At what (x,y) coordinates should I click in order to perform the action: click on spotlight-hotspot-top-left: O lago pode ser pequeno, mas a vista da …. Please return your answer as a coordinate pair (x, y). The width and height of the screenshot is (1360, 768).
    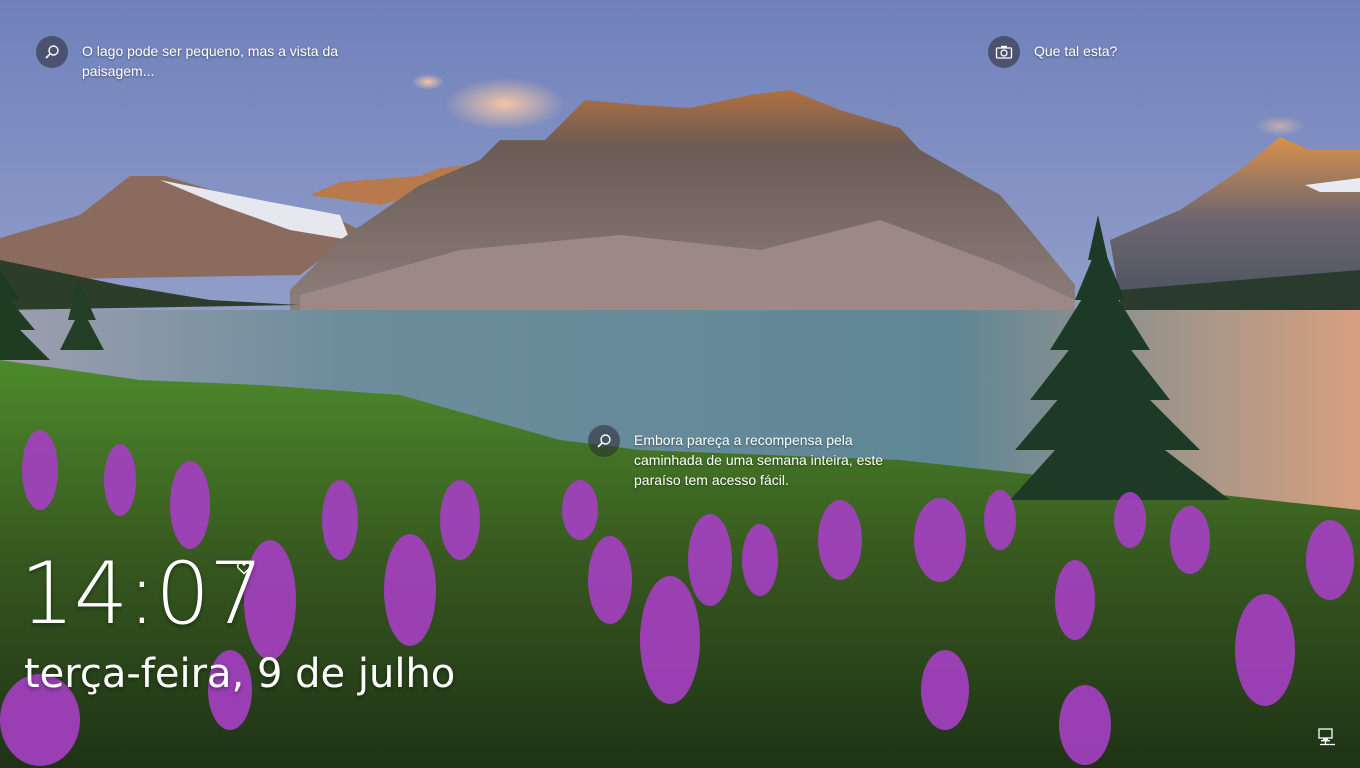
    Looking at the image, I should click on (187, 58).